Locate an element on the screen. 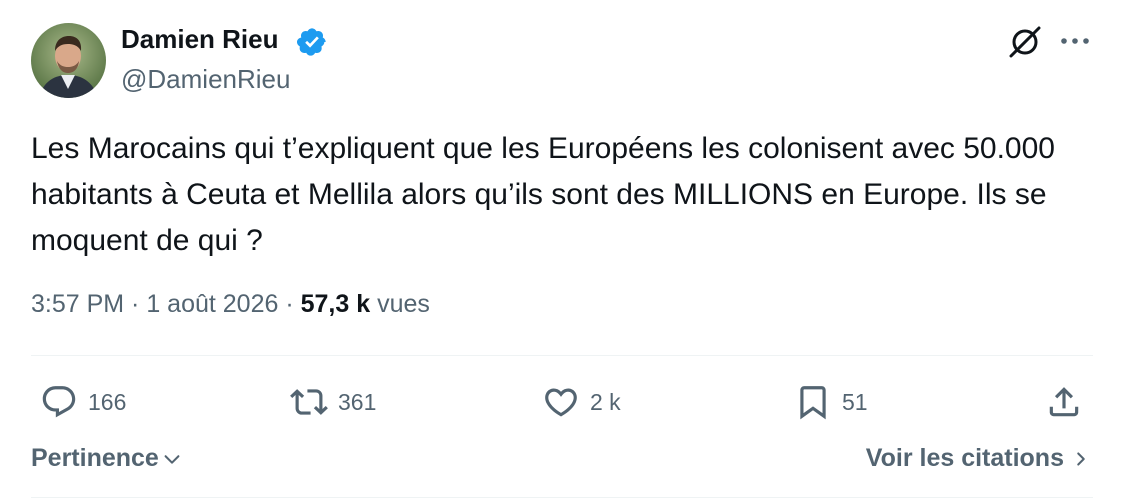 This screenshot has height=500, width=1123. share-button is located at coordinates (1064, 402).